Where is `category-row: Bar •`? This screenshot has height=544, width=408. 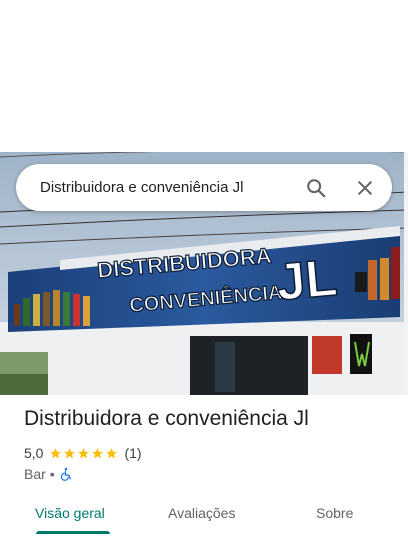 category-row: Bar • is located at coordinates (48, 474).